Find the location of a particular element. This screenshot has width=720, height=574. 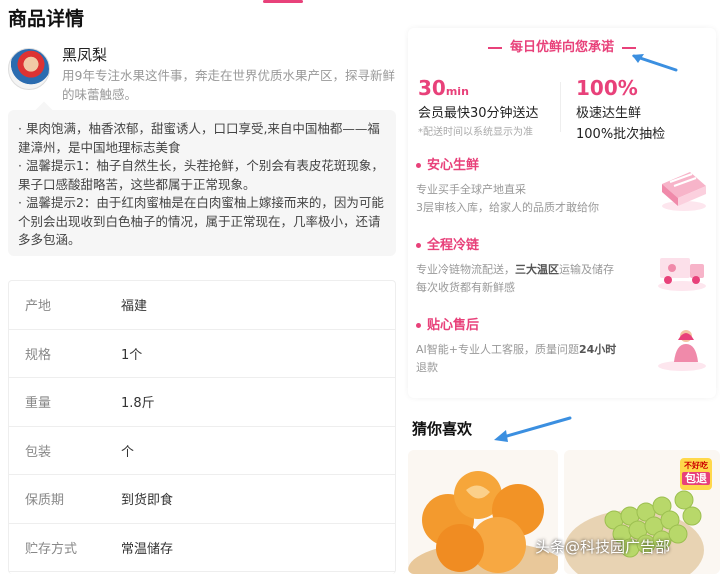

table-row: 规格 1个 is located at coordinates (202, 354).